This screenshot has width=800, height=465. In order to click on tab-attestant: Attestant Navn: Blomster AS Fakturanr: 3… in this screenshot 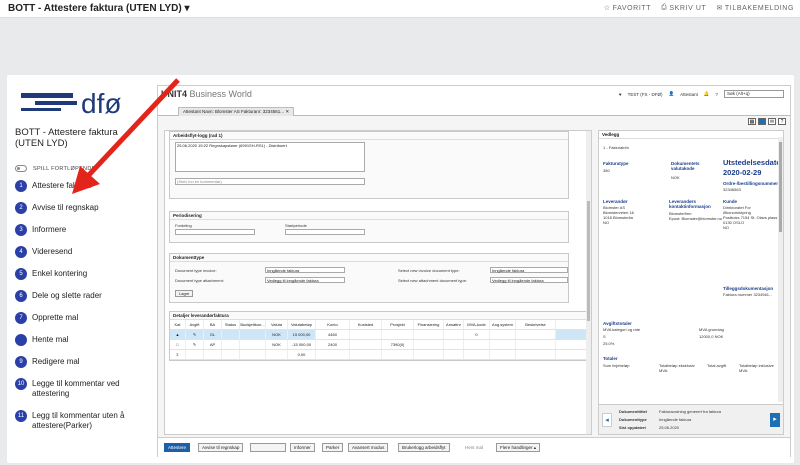, I will do `click(236, 111)`.